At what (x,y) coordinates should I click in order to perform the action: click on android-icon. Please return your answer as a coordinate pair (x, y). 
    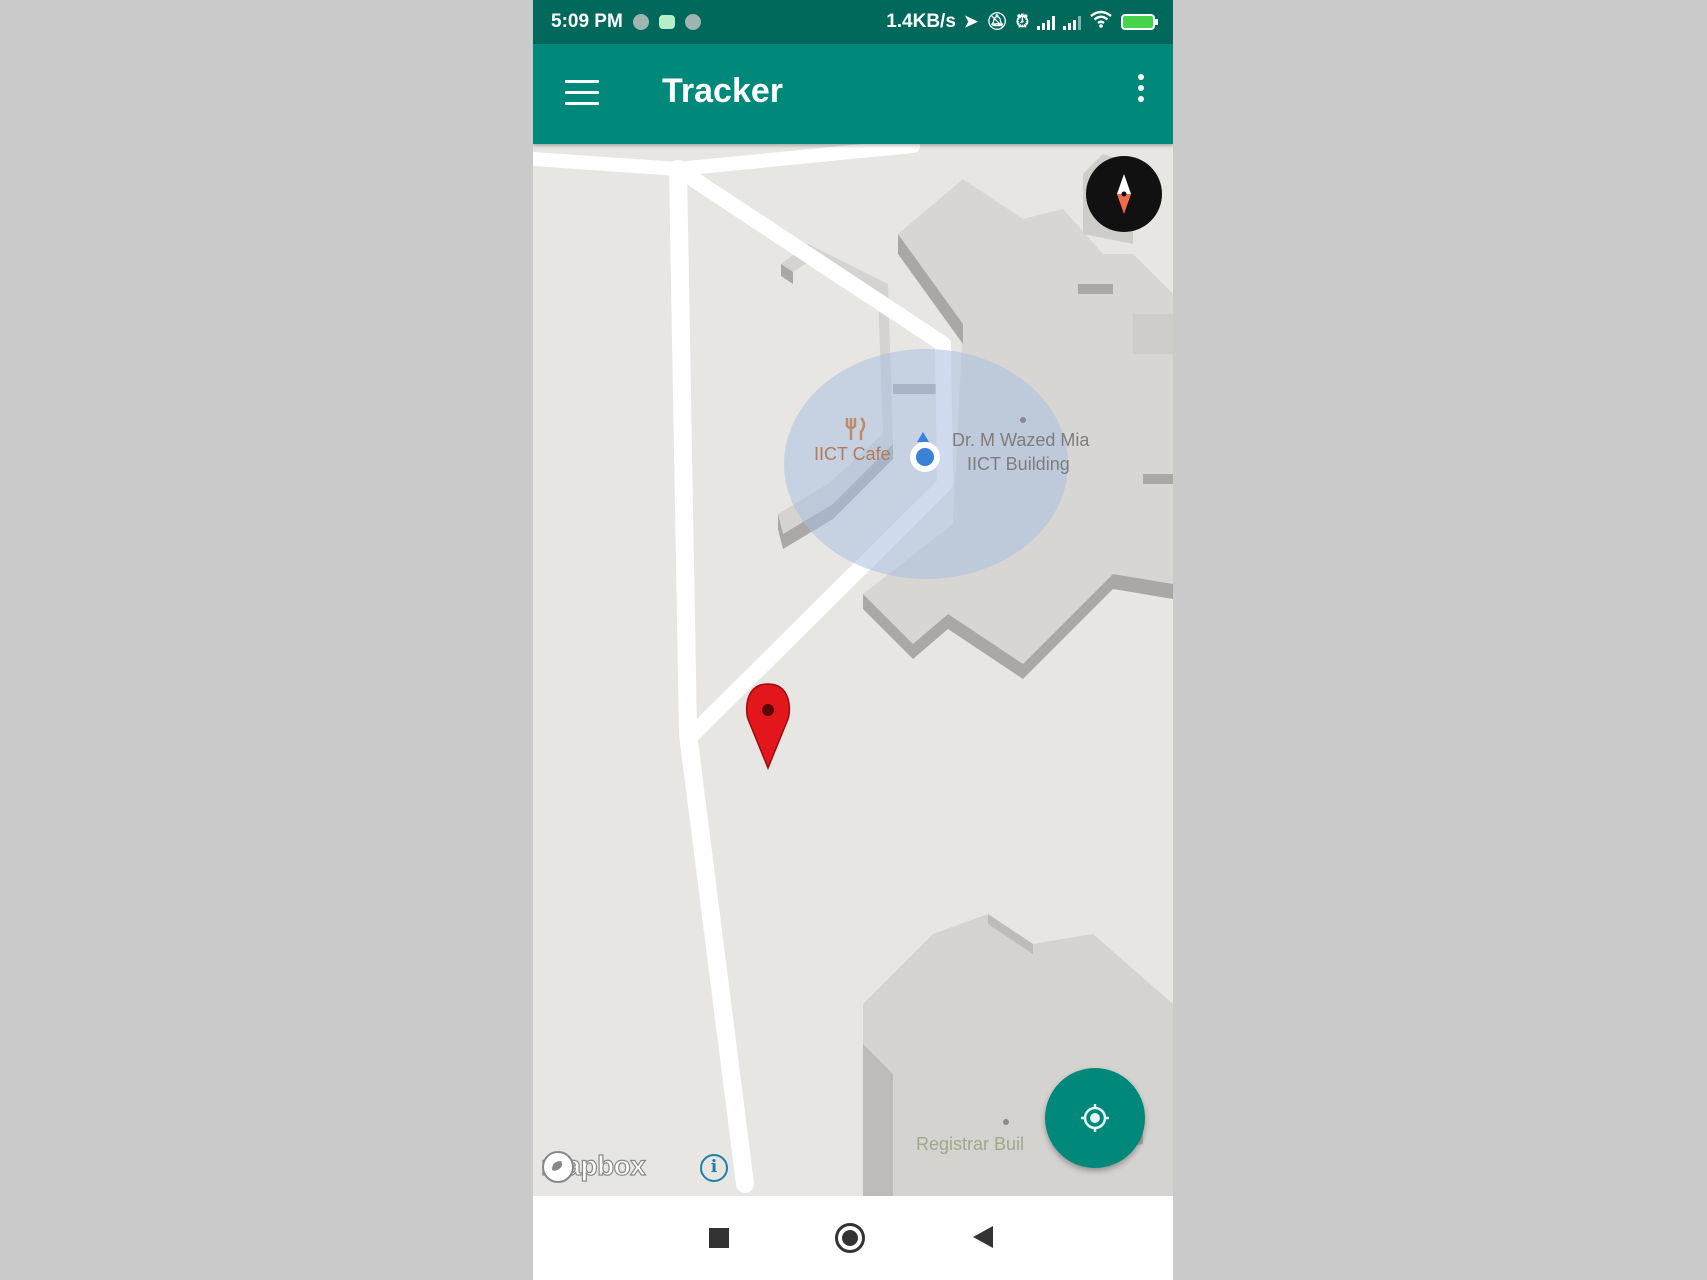
    Looking at the image, I should click on (666, 22).